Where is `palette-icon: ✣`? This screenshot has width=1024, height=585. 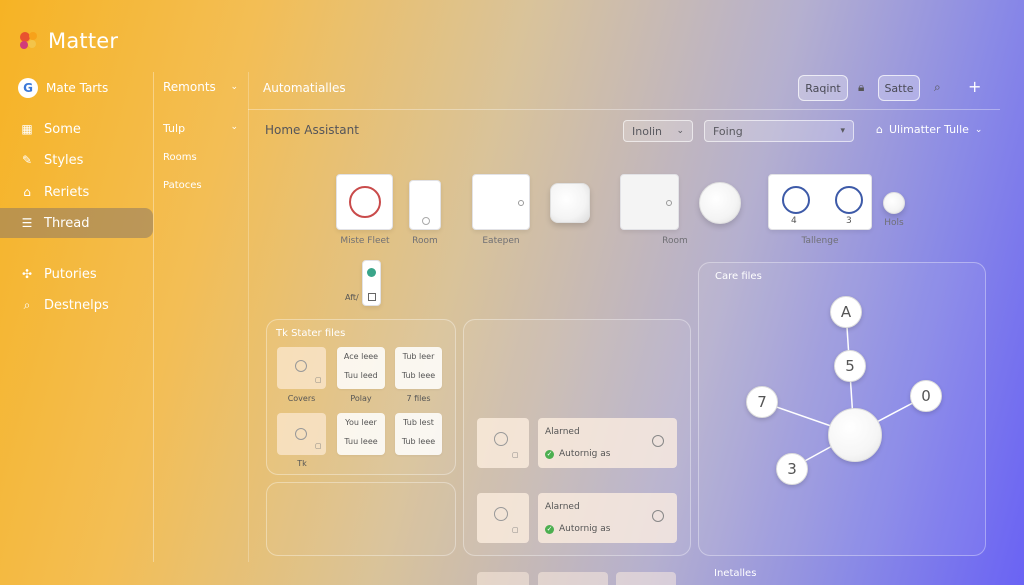
palette-icon: ✣ is located at coordinates (27, 274).